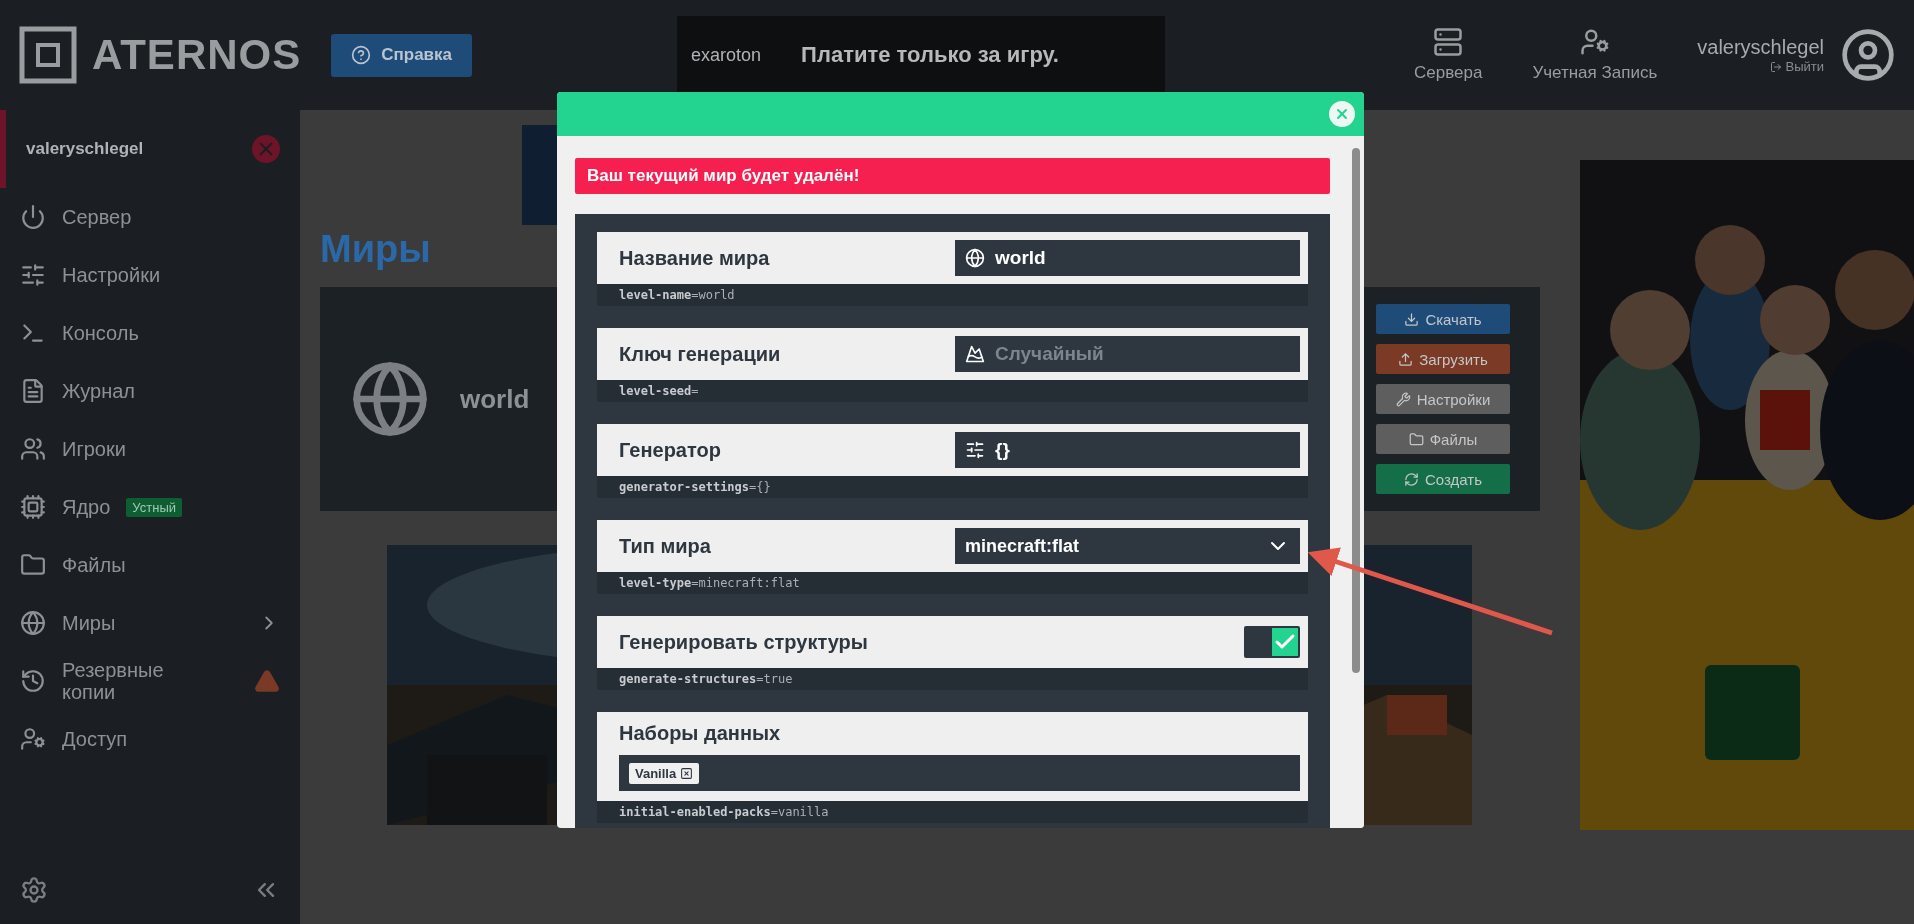 The width and height of the screenshot is (1914, 924). Describe the element at coordinates (1406, 359) in the screenshot. I see `upload-icon` at that location.